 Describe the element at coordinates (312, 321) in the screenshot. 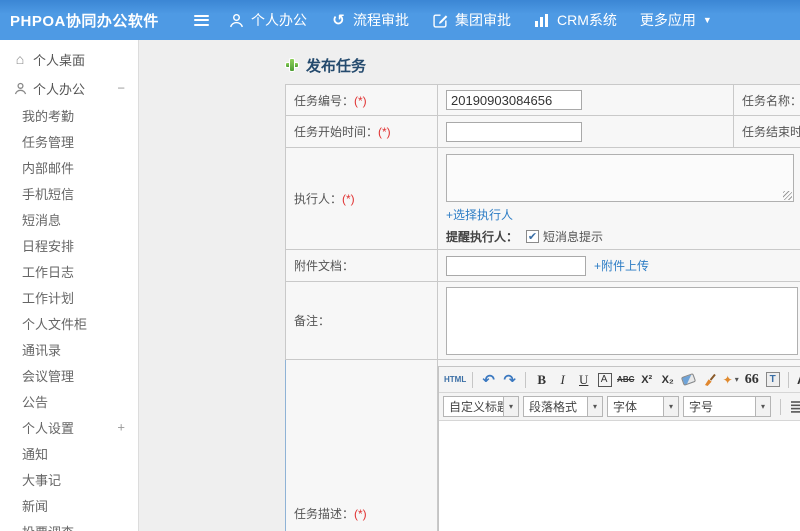

I see `remark-label: 备注：` at that location.